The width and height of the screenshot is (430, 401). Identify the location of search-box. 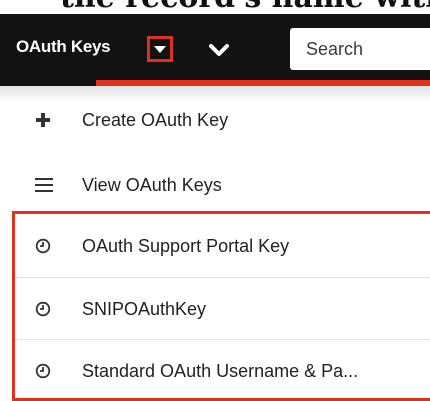
(360, 49).